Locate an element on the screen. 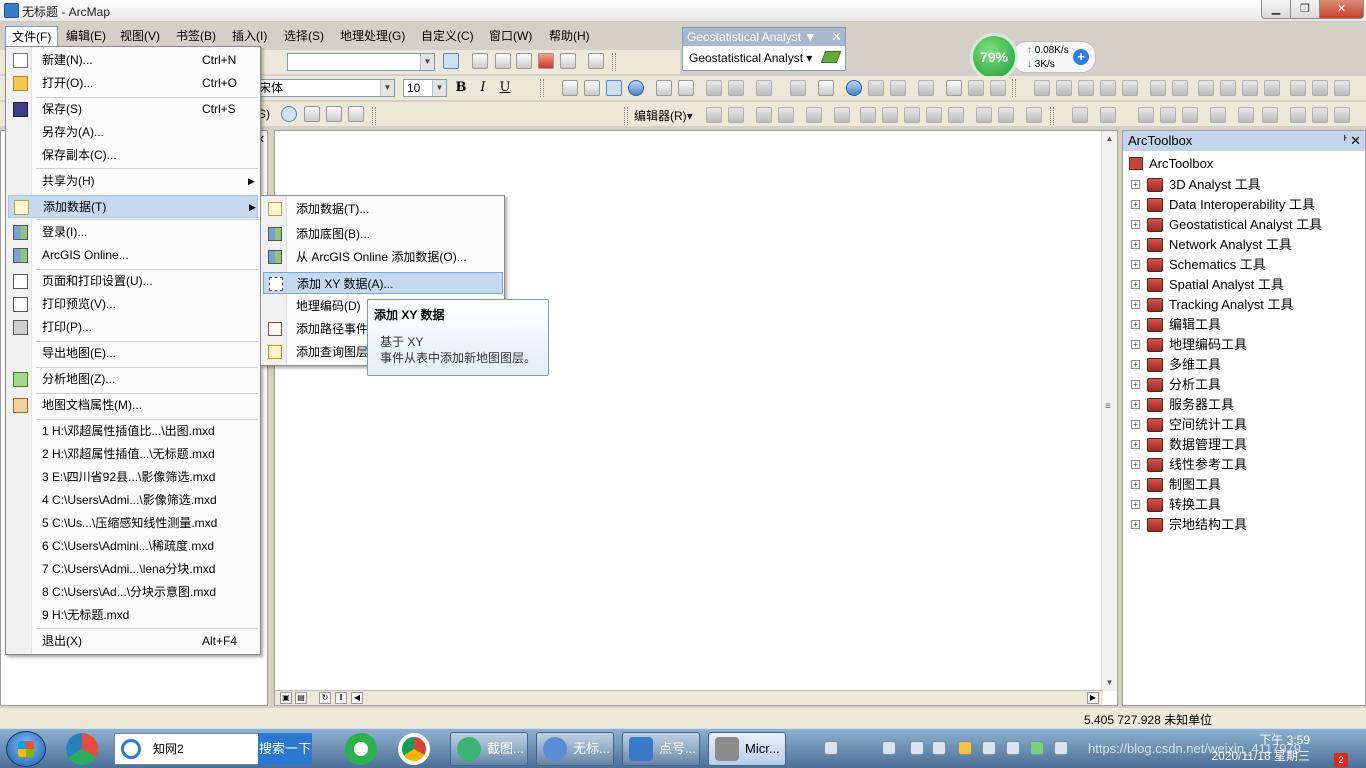 The width and height of the screenshot is (1366, 768). grid-icon is located at coordinates (1320, 88).